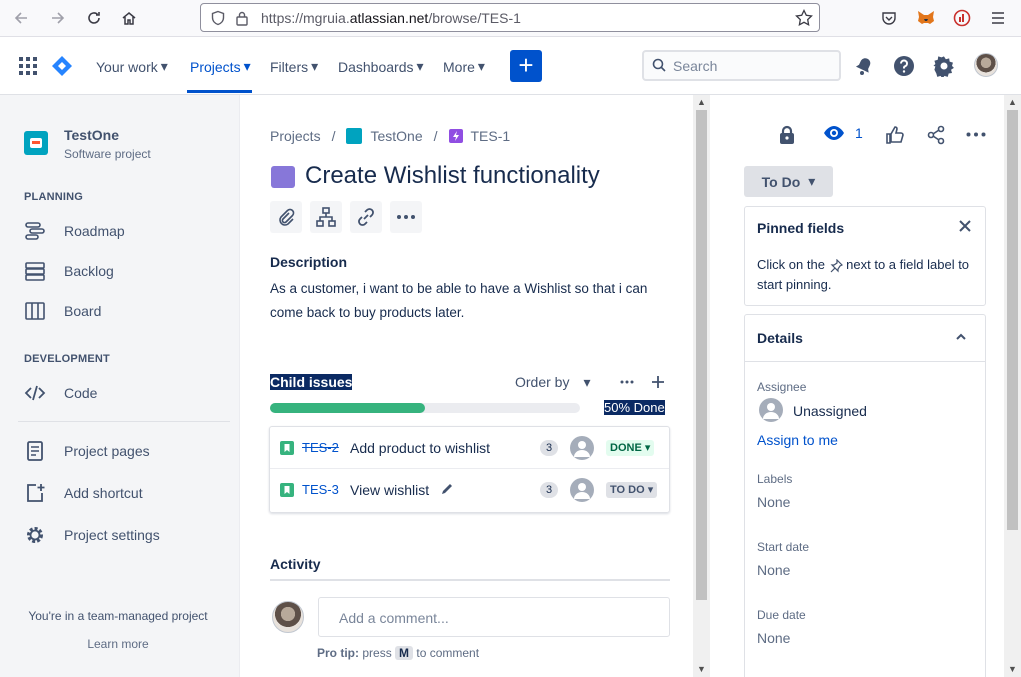 This screenshot has height=677, width=1021. I want to click on status-badge: TO DO ▾, so click(632, 490).